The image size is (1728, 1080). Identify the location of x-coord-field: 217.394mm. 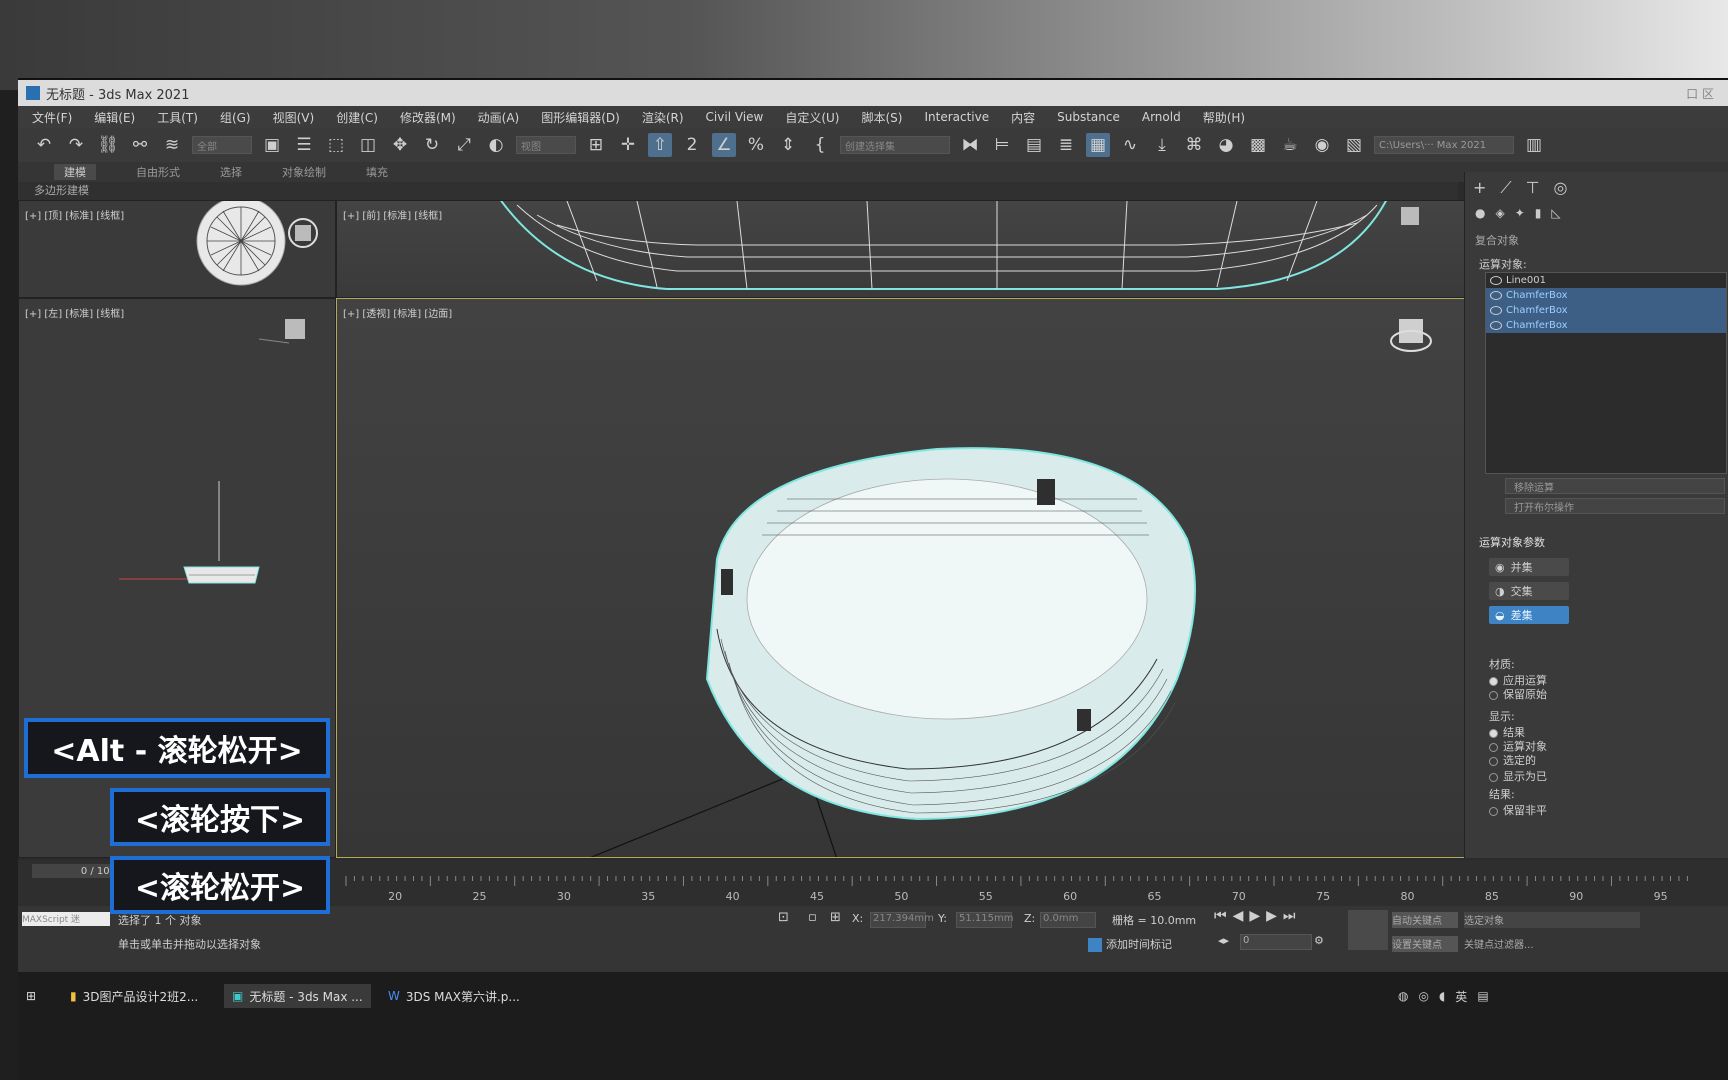
(902, 920).